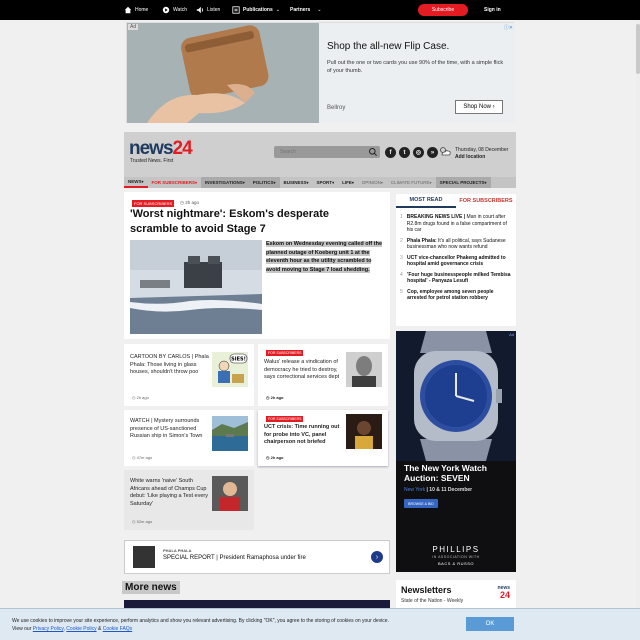 This screenshot has height=640, width=640. I want to click on page-scrollbar, so click(638, 314).